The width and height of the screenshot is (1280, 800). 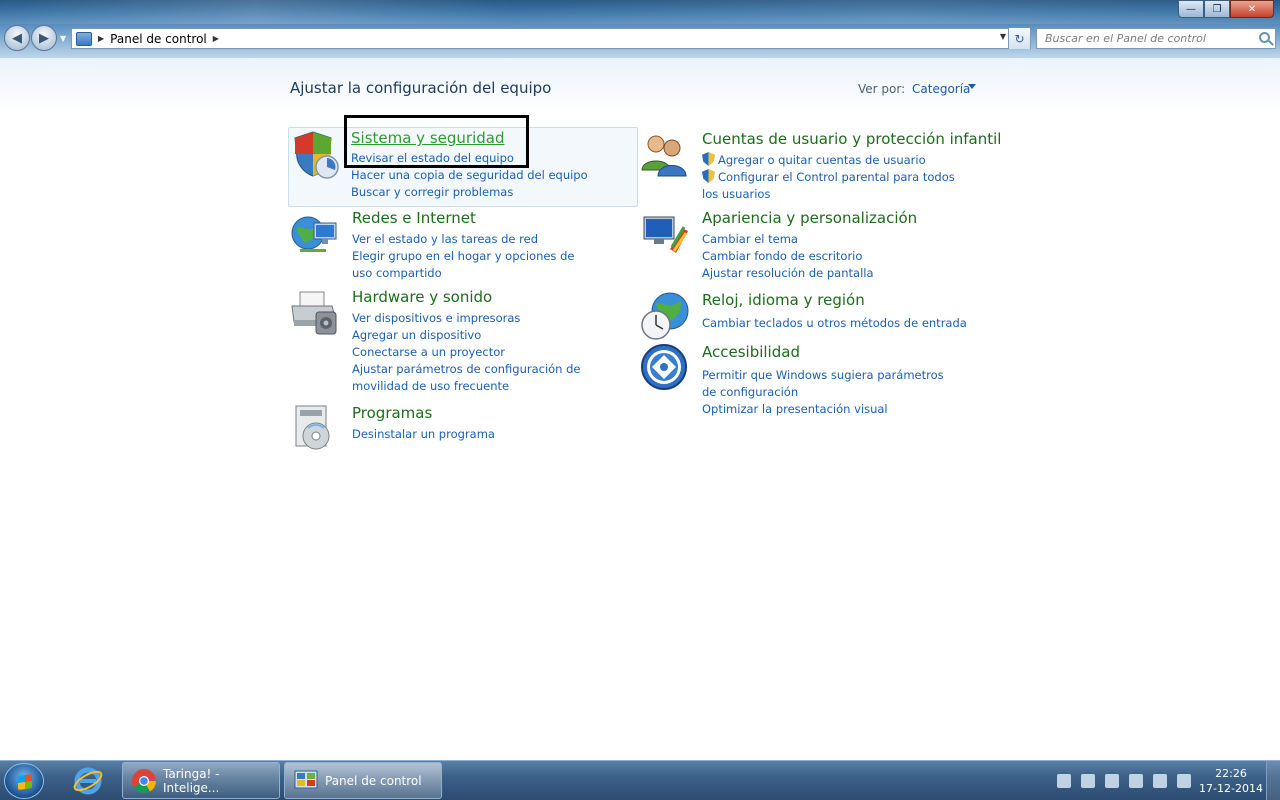 What do you see at coordinates (314, 234) in the screenshot?
I see `network-globe-icon` at bounding box center [314, 234].